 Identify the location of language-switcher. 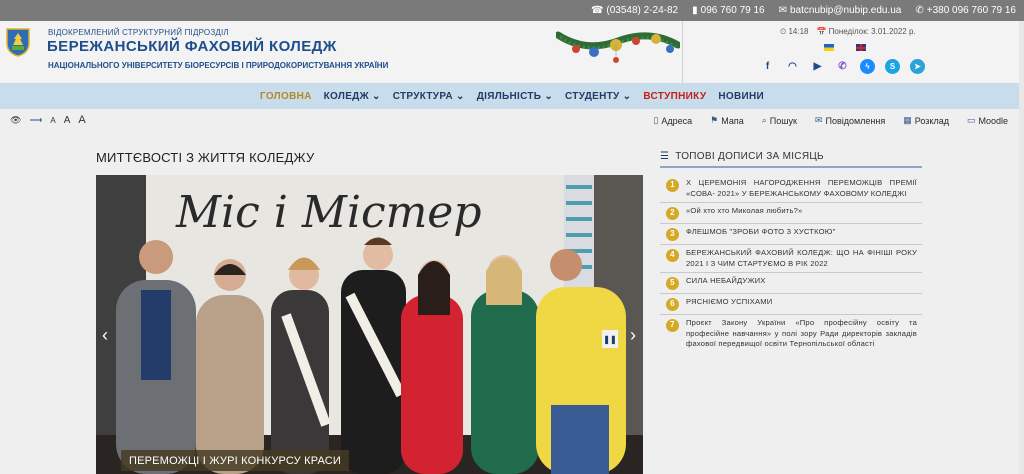
(845, 47).